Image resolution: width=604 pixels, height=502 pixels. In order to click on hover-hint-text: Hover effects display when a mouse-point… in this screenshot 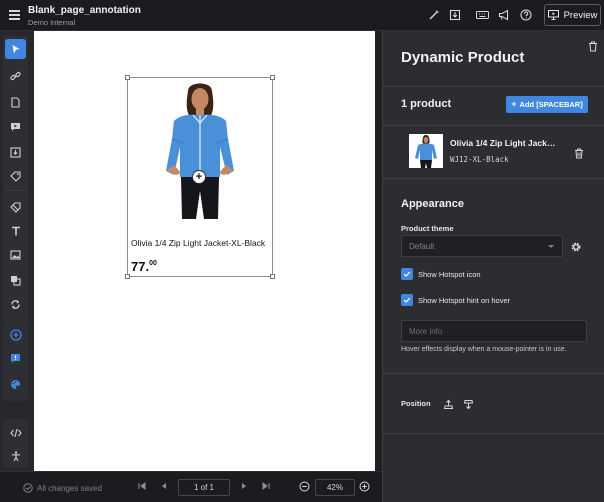, I will do `click(484, 349)`.